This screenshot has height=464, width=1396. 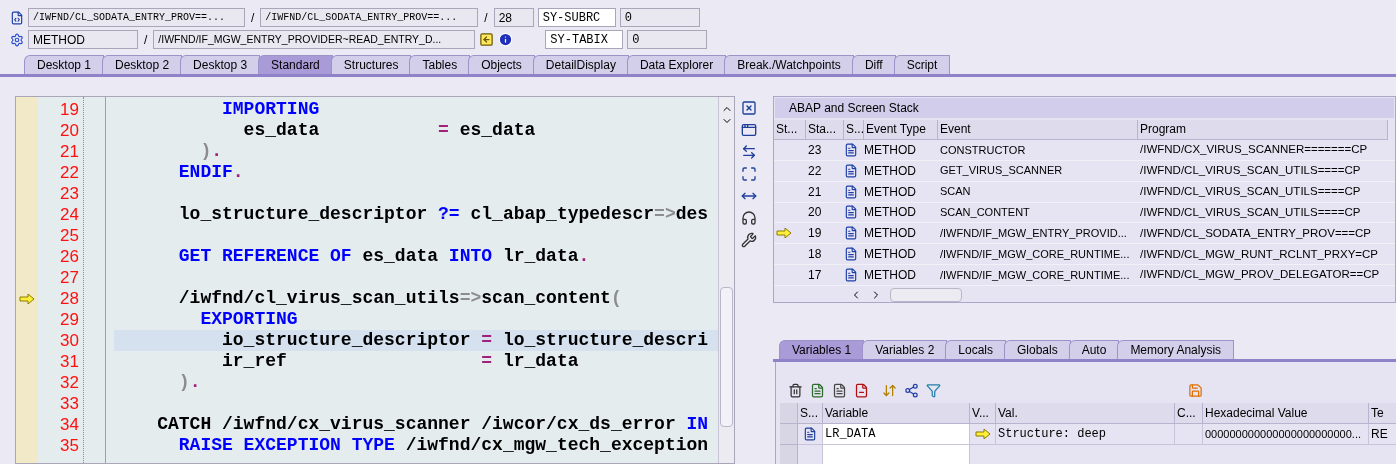 I want to click on maximize-icon, so click(x=749, y=174).